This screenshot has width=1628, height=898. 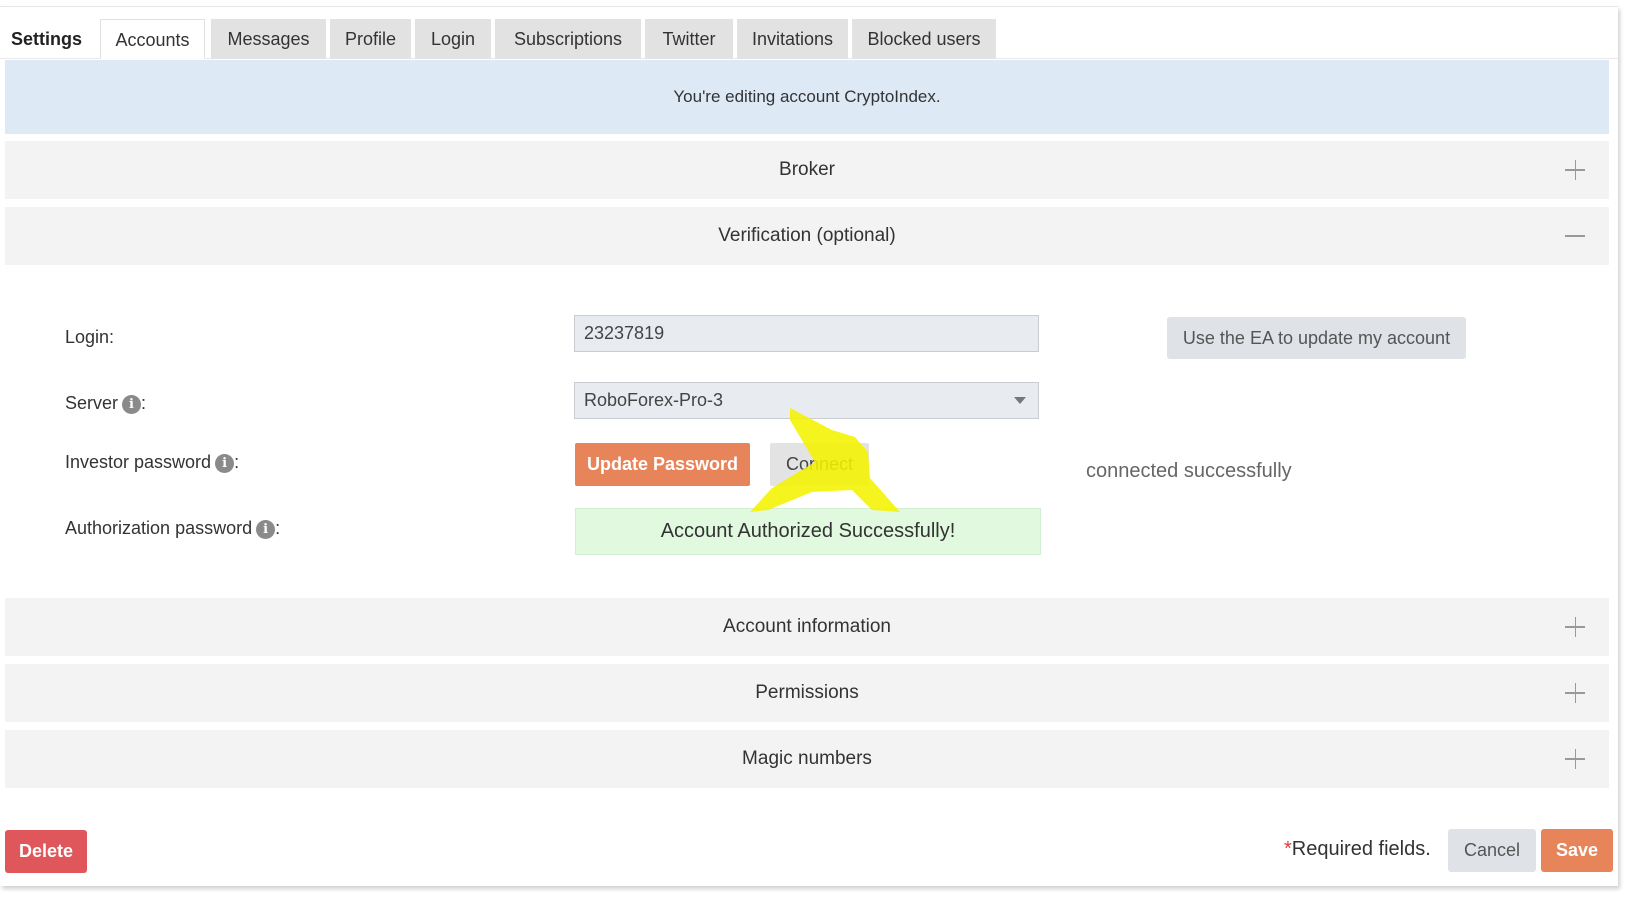 I want to click on server-label: Server i:, so click(x=105, y=403).